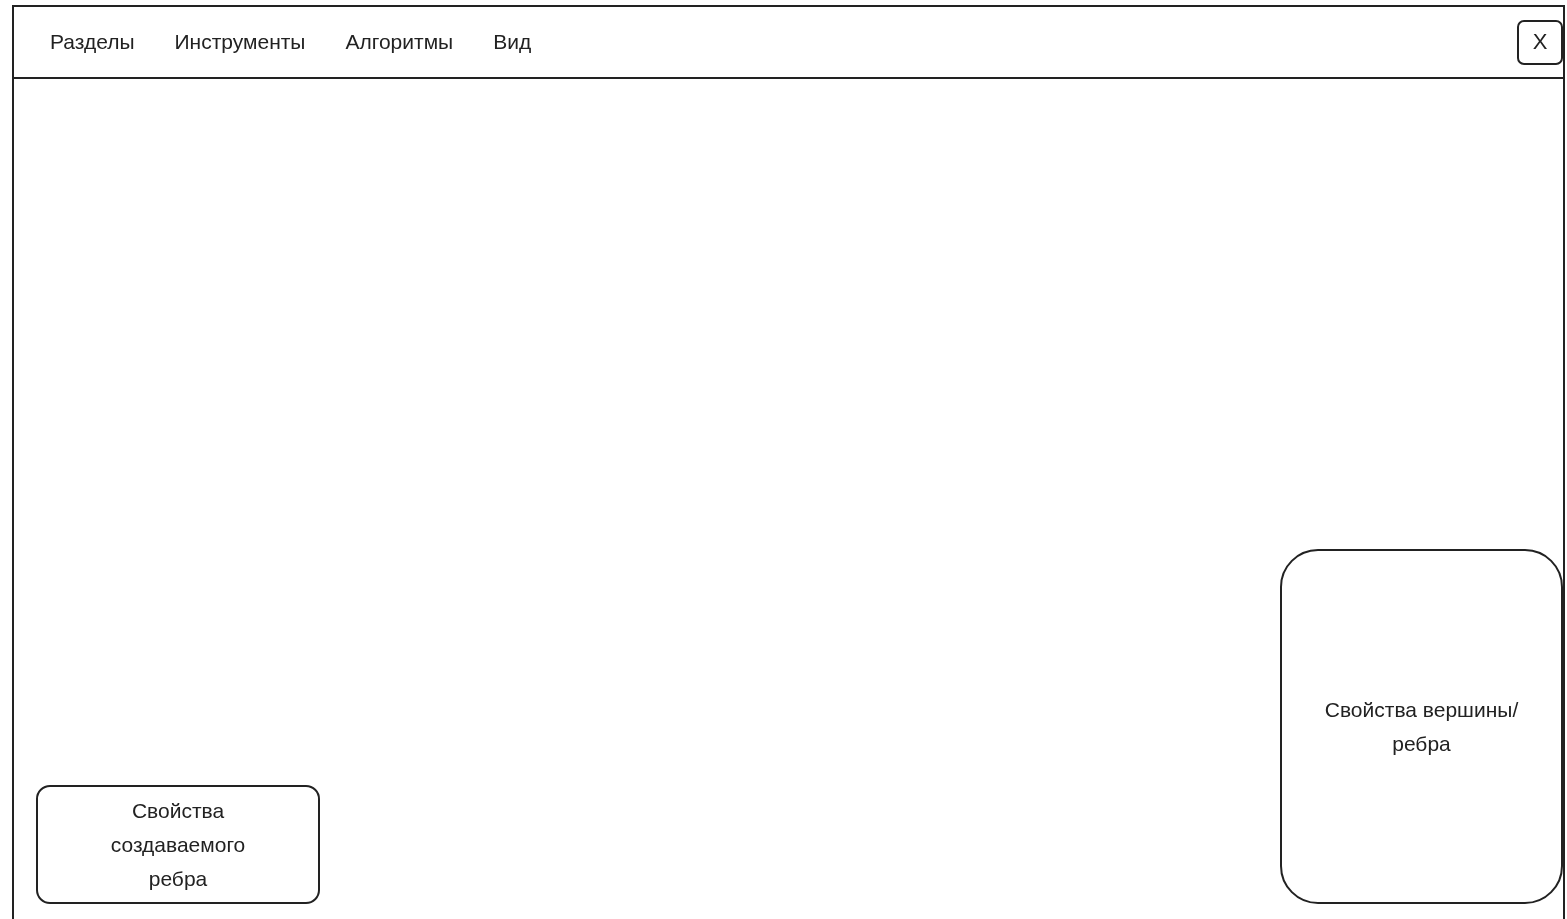  What do you see at coordinates (1421, 726) in the screenshot?
I see `properties-panel: Свойства вершины/ребра` at bounding box center [1421, 726].